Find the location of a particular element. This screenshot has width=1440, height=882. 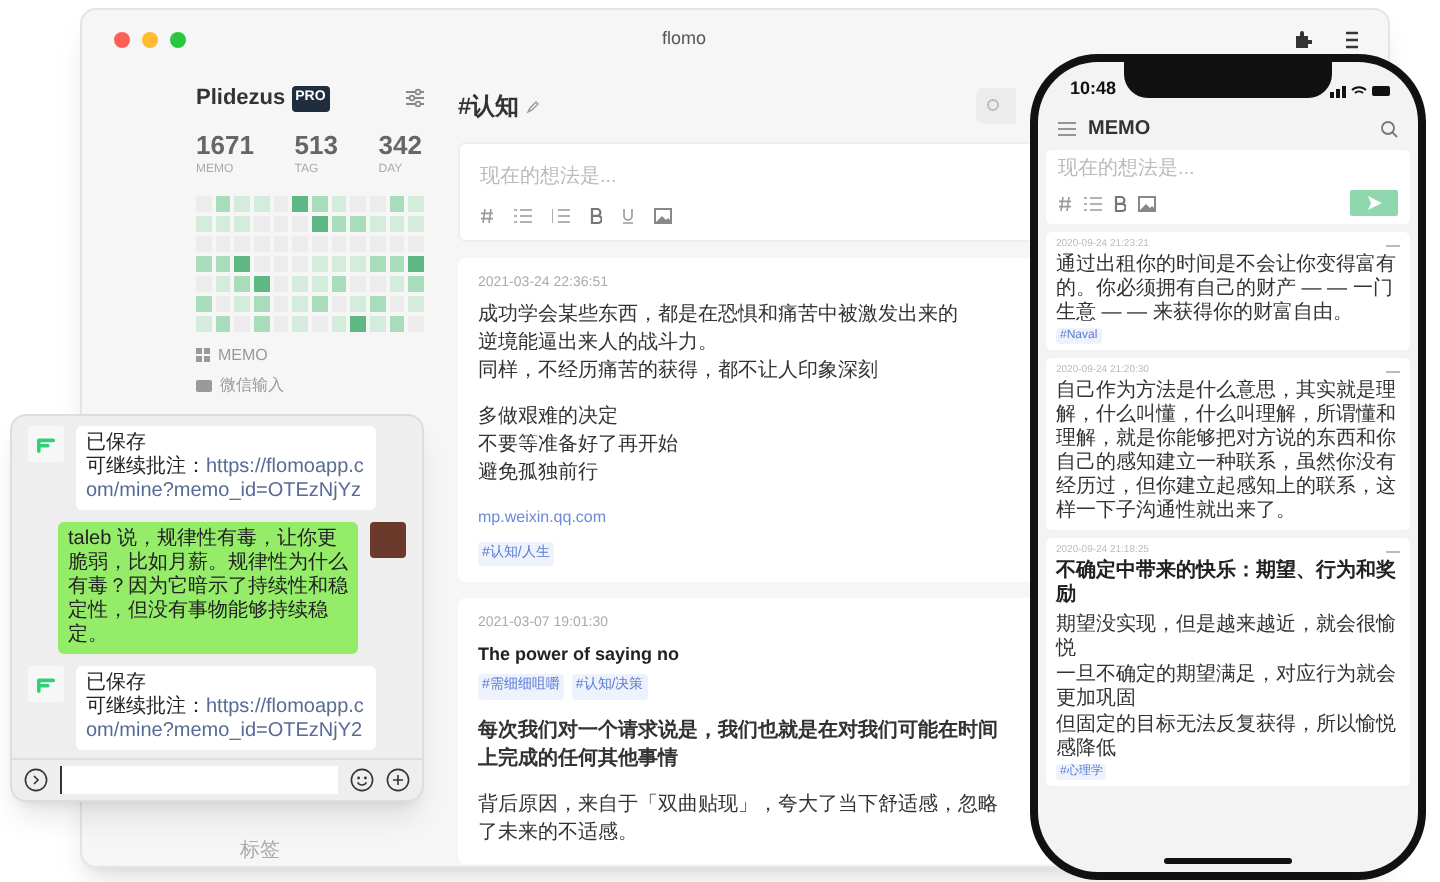

memo-text: 通过出租你的时间是不会让你变得富有的。你必须拥有自己的财产 — — 一门生意 — — 来获得你的财富自由。 is located at coordinates (1227, 290).